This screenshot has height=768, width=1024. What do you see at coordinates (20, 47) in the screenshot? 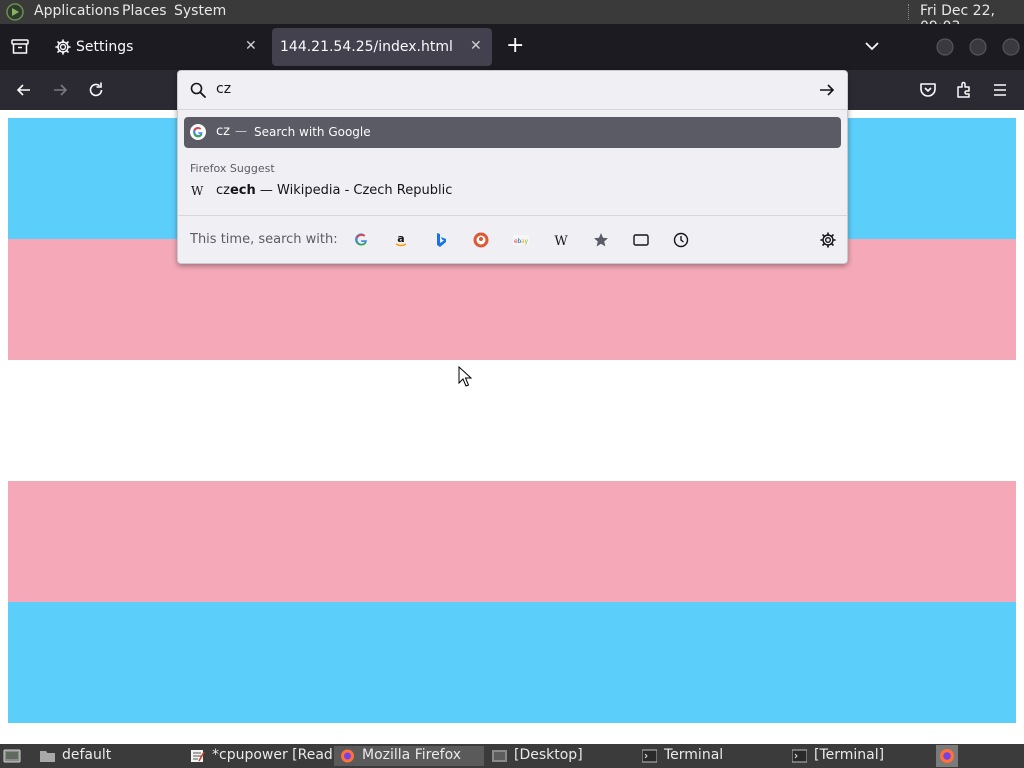
I see `firefox-view-icon` at bounding box center [20, 47].